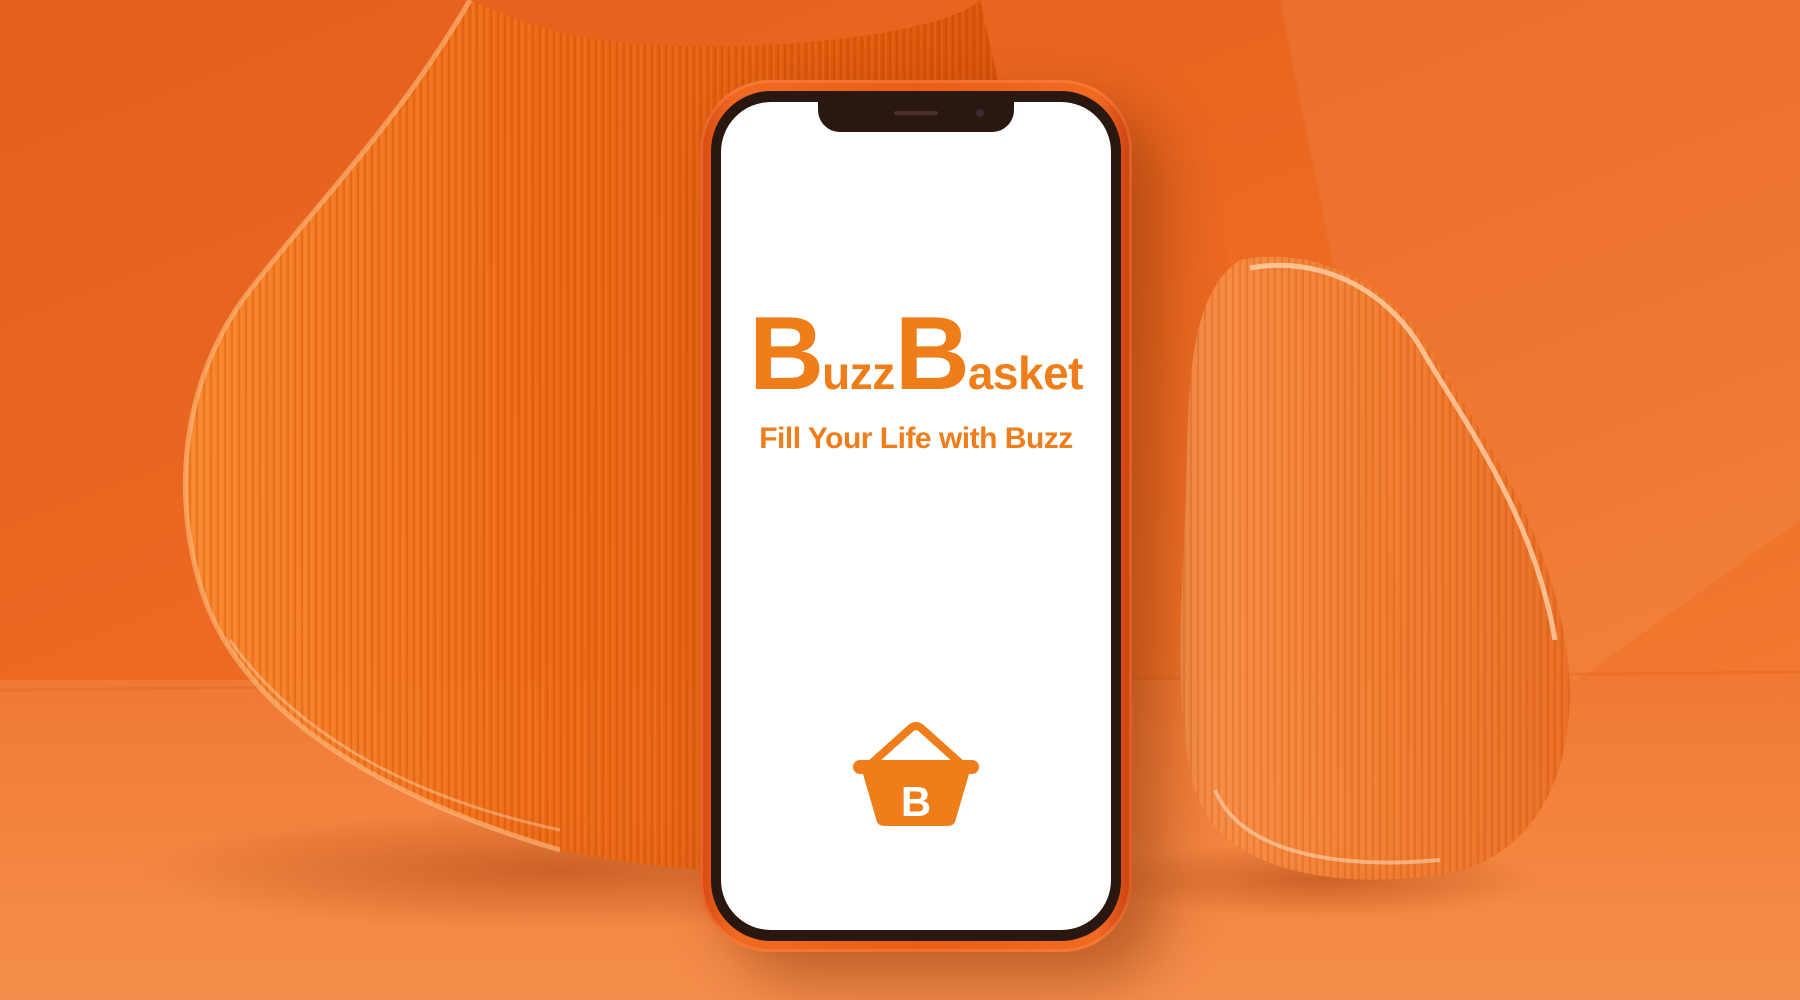 The width and height of the screenshot is (1800, 1000). I want to click on speaker-grille, so click(916, 113).